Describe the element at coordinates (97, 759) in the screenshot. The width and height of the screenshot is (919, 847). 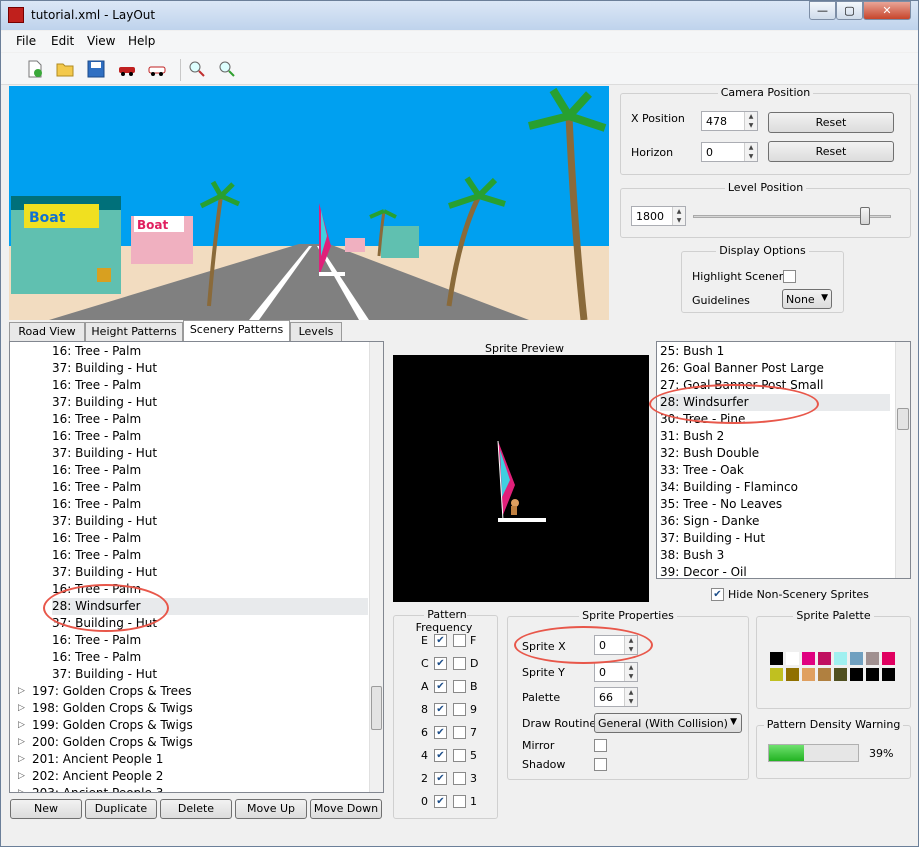
I see `tree-group: 201: Ancient People 1` at that location.